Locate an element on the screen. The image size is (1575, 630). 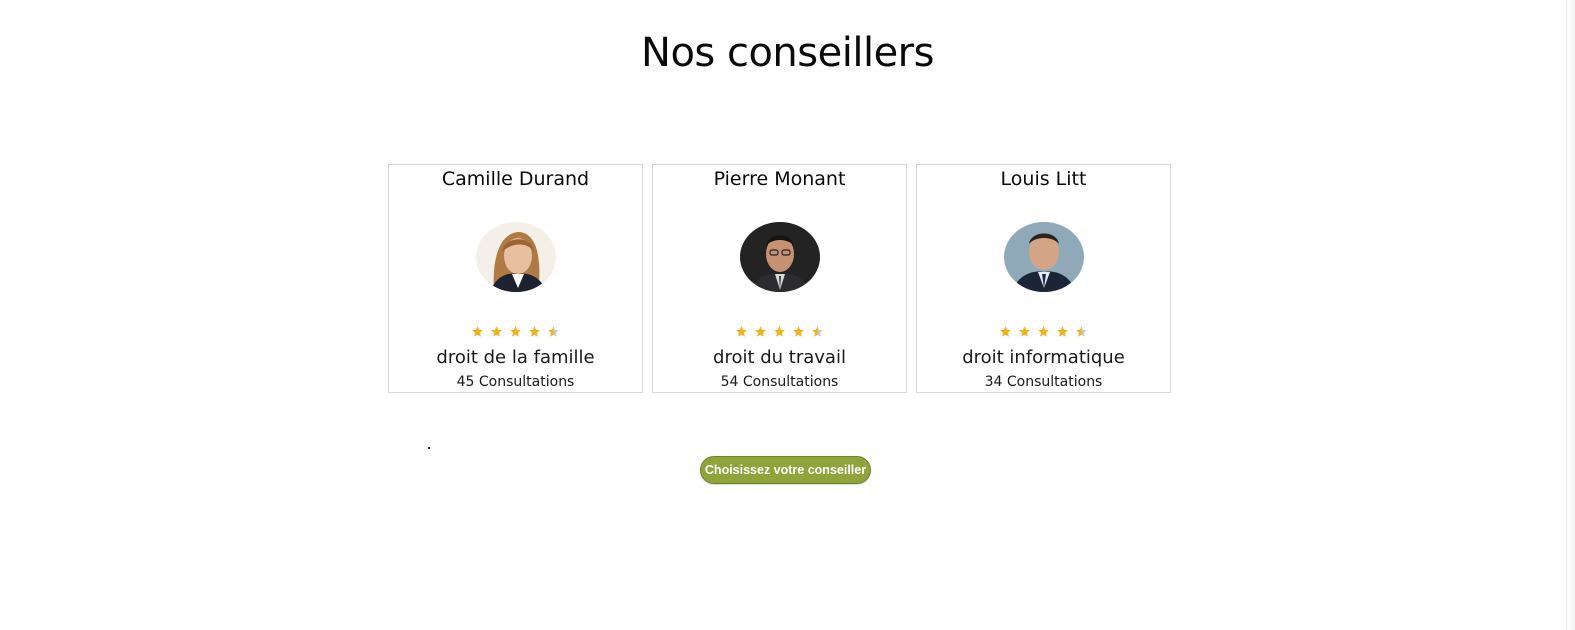
choose-advisor-button: Choisissez votre conseiller is located at coordinates (785, 470).